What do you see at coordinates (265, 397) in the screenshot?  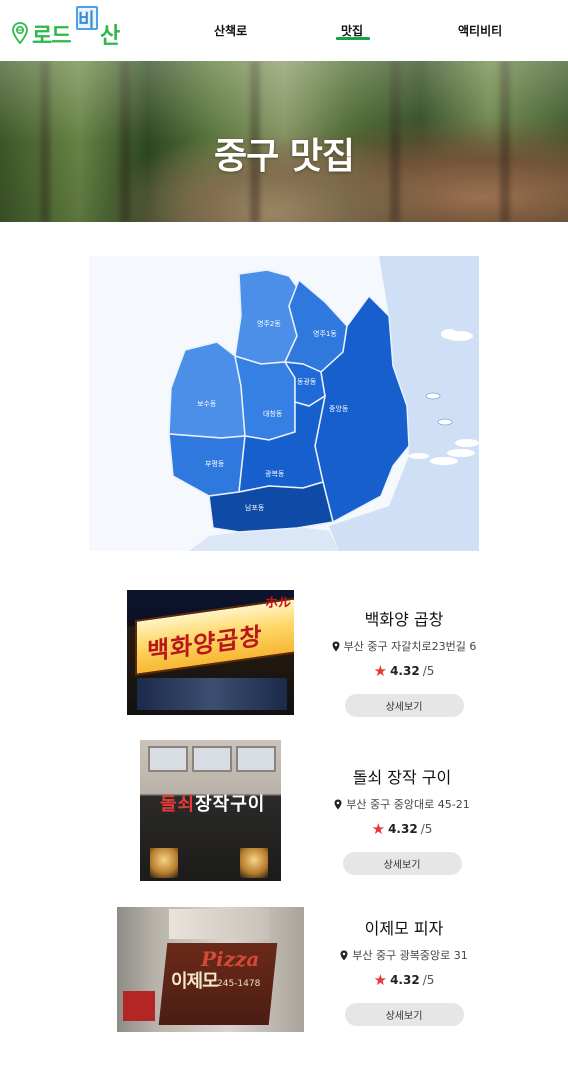 I see `district-daecheong` at bounding box center [265, 397].